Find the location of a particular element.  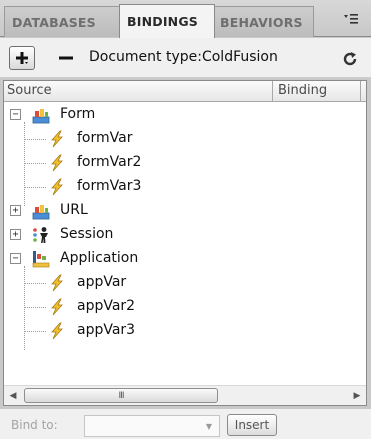

document-type-label: Document type:ColdFusion is located at coordinates (183, 57).